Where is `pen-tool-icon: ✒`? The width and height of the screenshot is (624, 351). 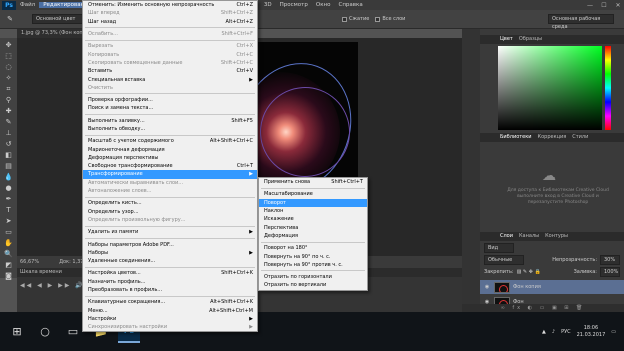
pen-tool-icon: ✒ is located at coordinates (9, 199).